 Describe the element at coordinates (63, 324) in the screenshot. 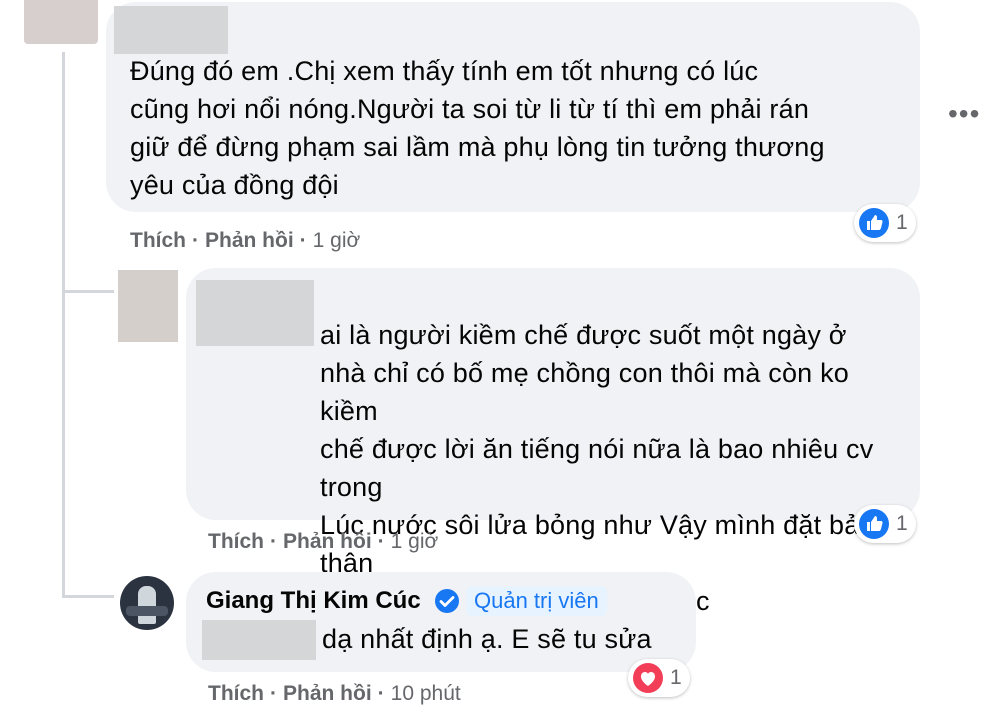

I see `thread-line-vertical` at that location.